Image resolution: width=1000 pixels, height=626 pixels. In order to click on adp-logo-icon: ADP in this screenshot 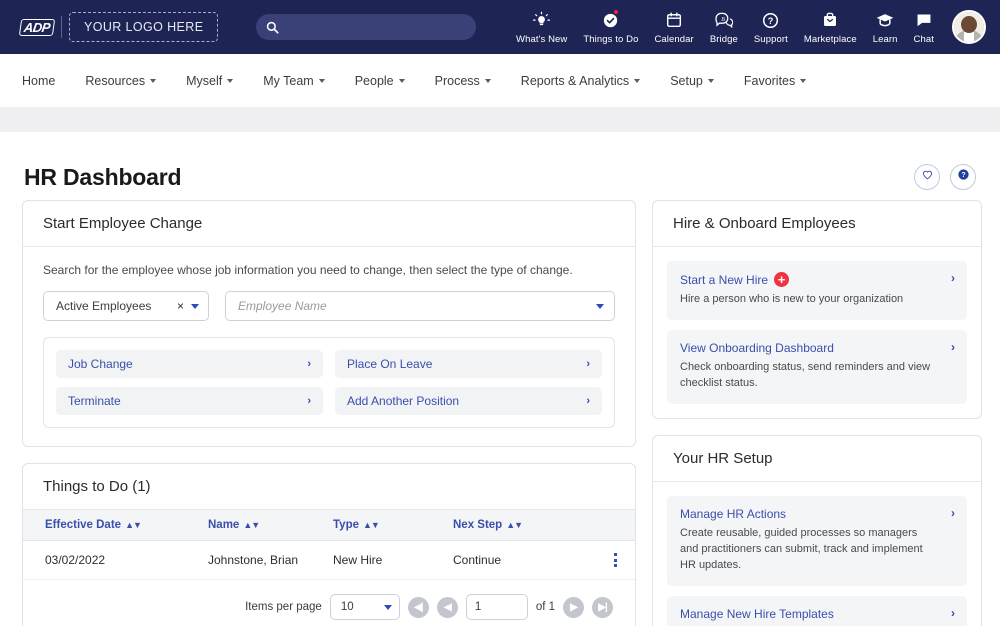, I will do `click(37, 27)`.